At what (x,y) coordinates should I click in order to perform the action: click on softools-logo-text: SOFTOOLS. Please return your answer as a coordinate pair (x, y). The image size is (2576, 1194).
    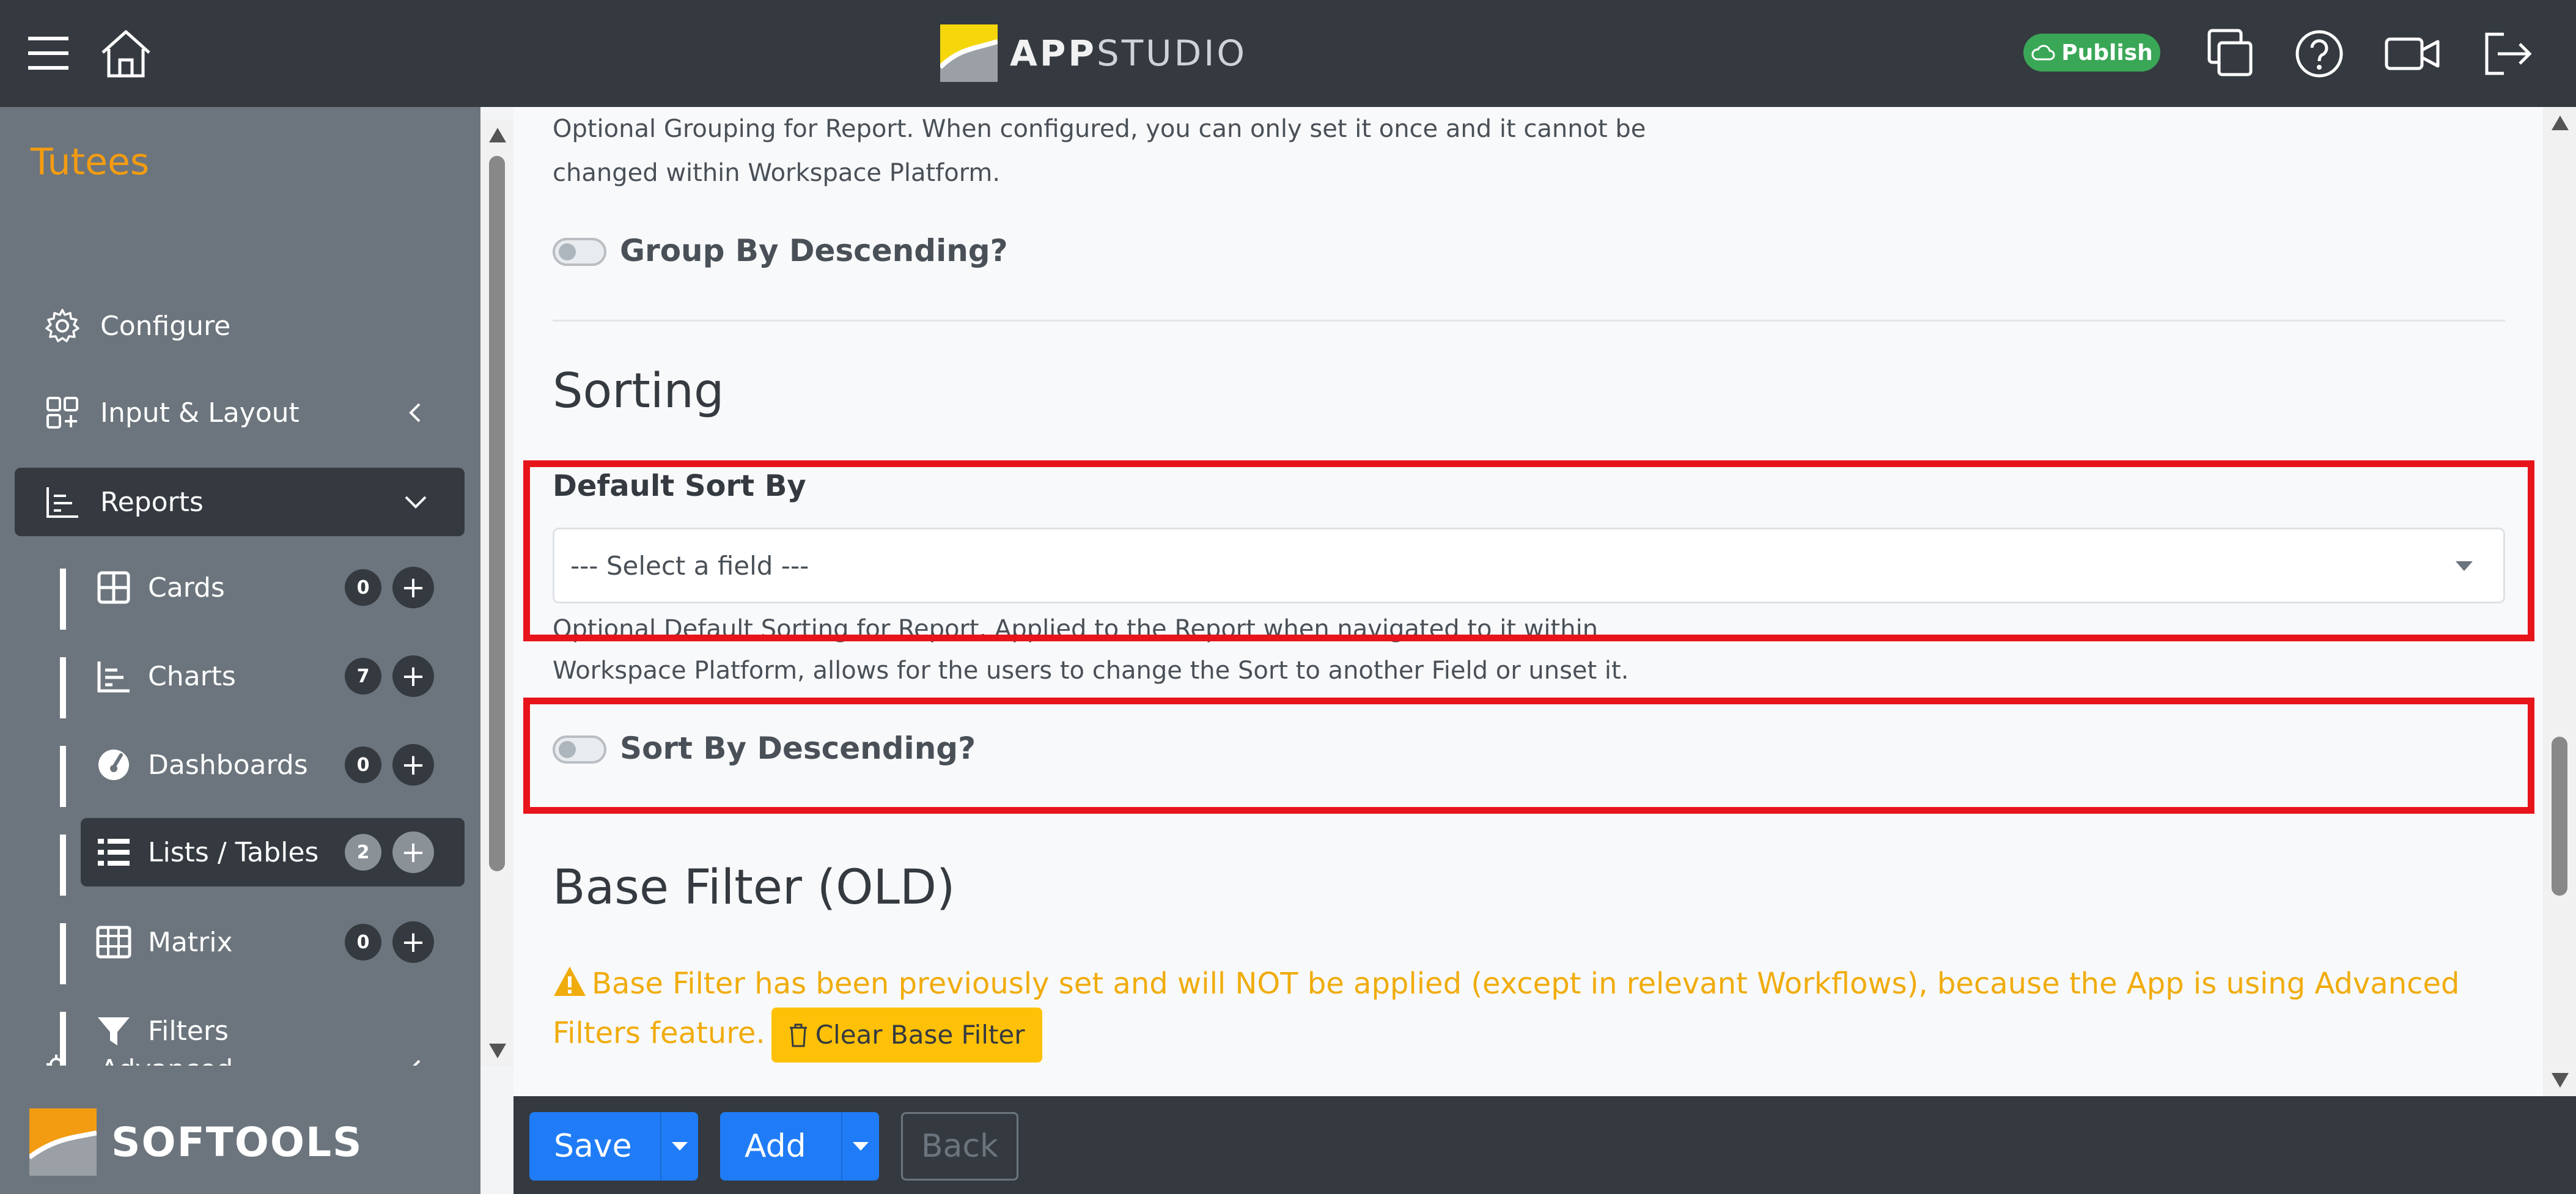
    Looking at the image, I should click on (237, 1142).